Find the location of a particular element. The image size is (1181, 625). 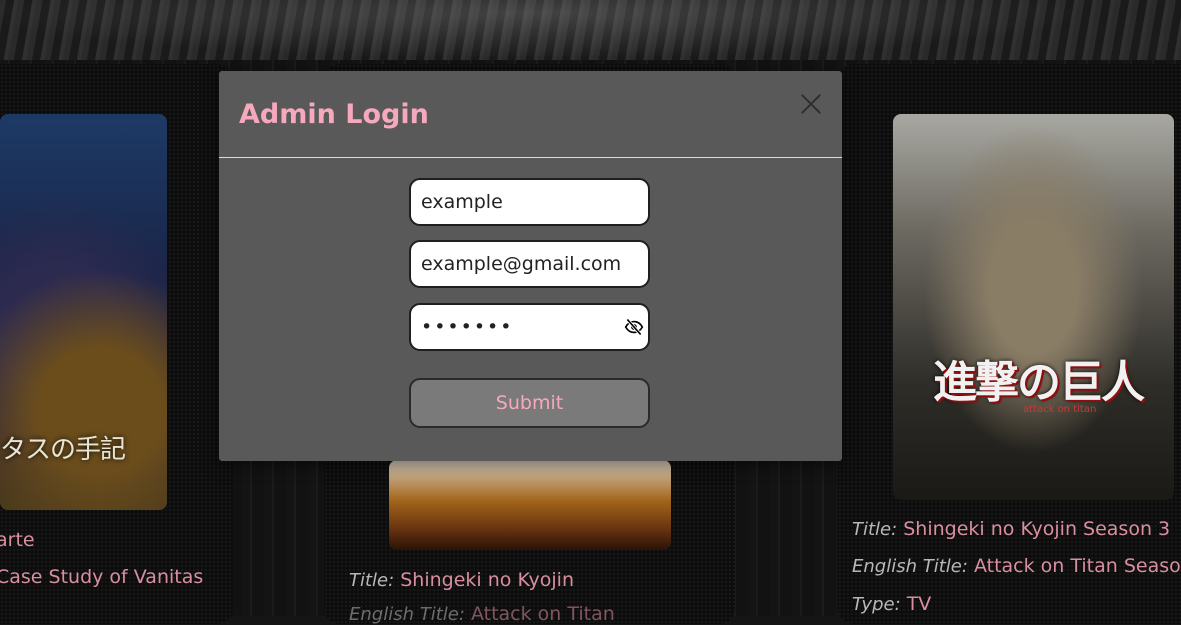

right-card-english-title: English Title: Attack on Titan Season 3 is located at coordinates (1016, 566).